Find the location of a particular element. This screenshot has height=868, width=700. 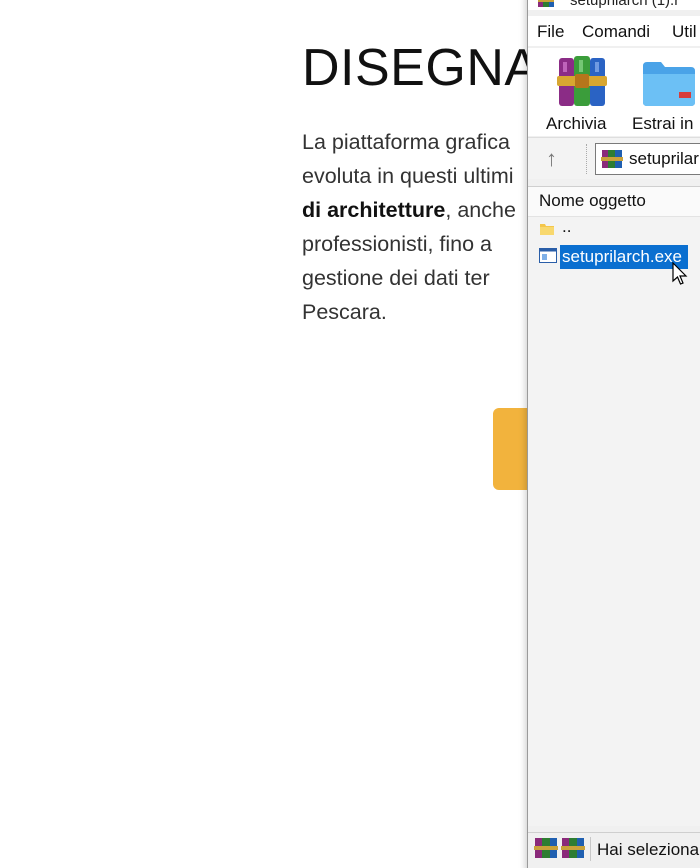

status-separator is located at coordinates (590, 849).